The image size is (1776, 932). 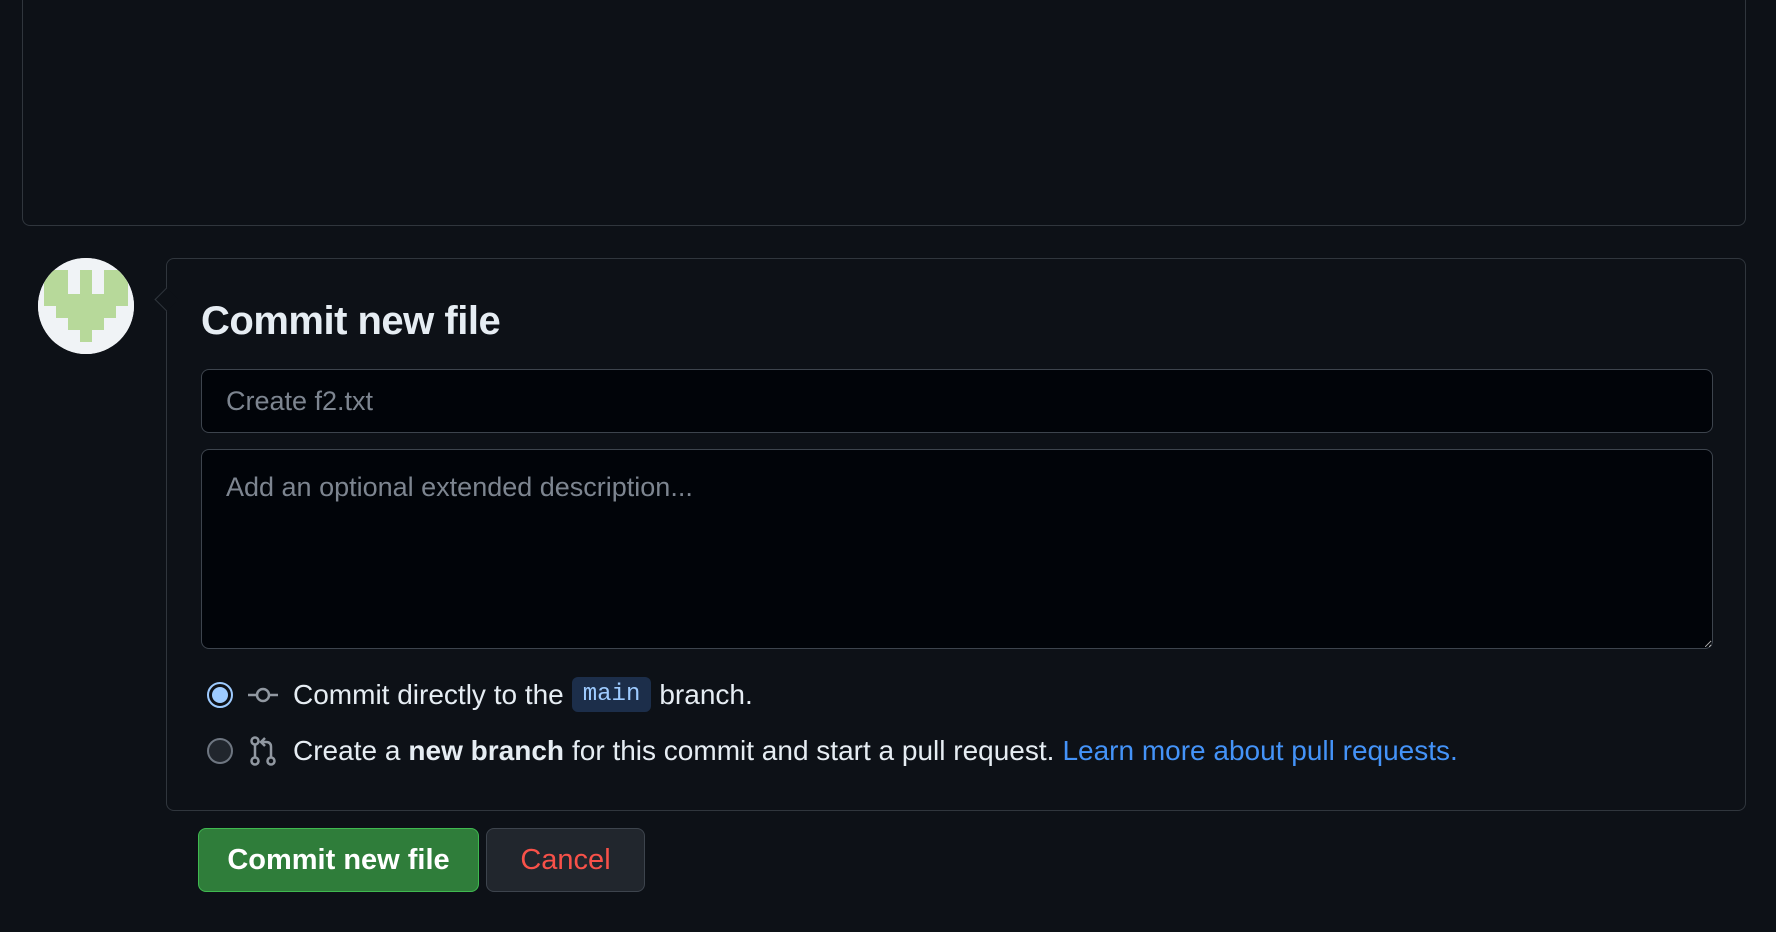 What do you see at coordinates (611, 694) in the screenshot?
I see `branch-name-badge: main` at bounding box center [611, 694].